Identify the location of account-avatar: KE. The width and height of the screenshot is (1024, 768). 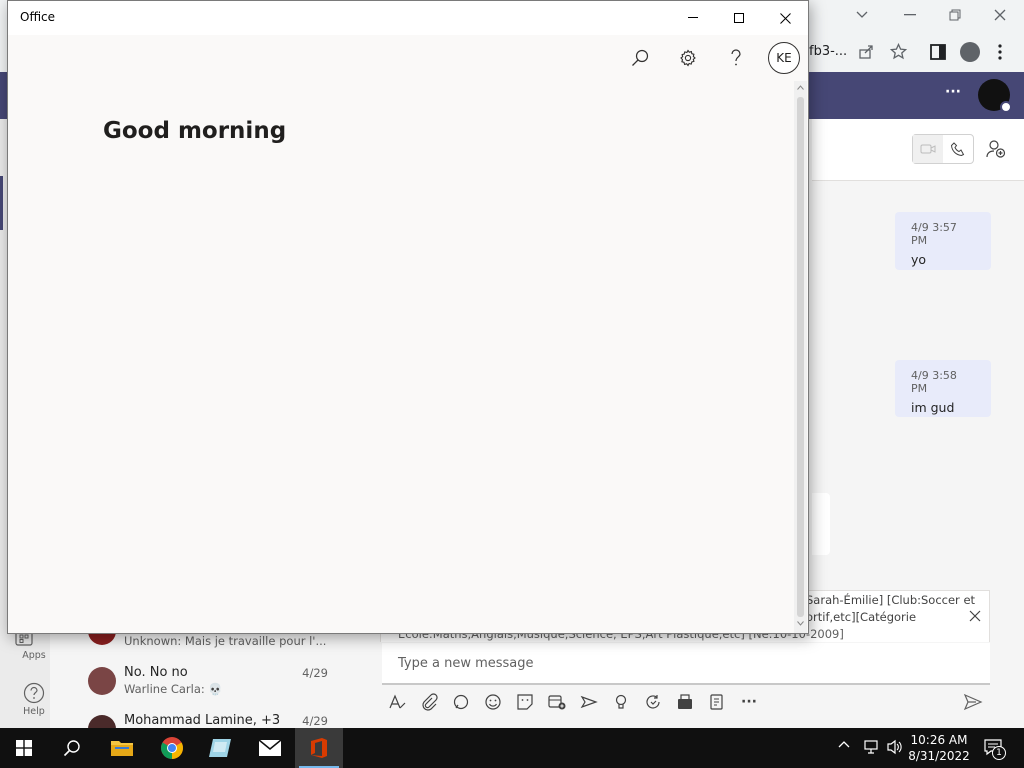
(784, 58).